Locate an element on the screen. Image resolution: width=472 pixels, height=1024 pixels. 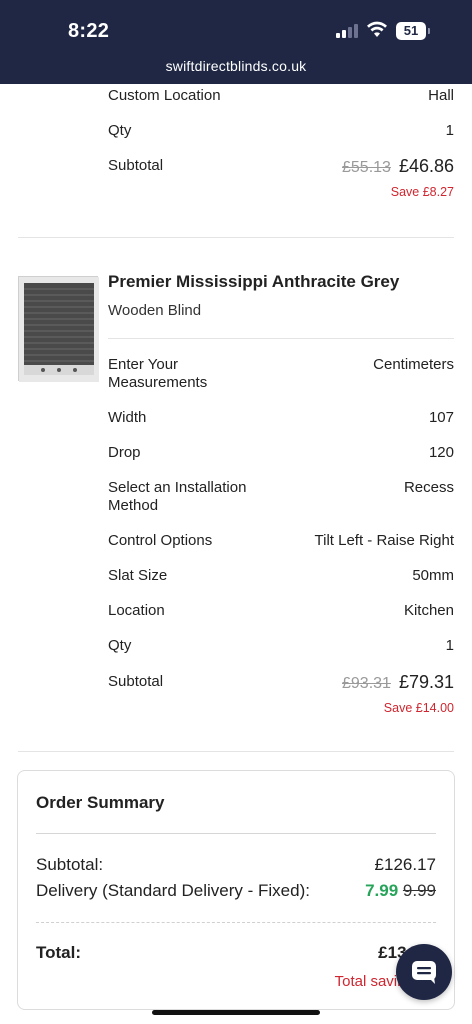
wooden-blind-image is located at coordinates (59, 329).